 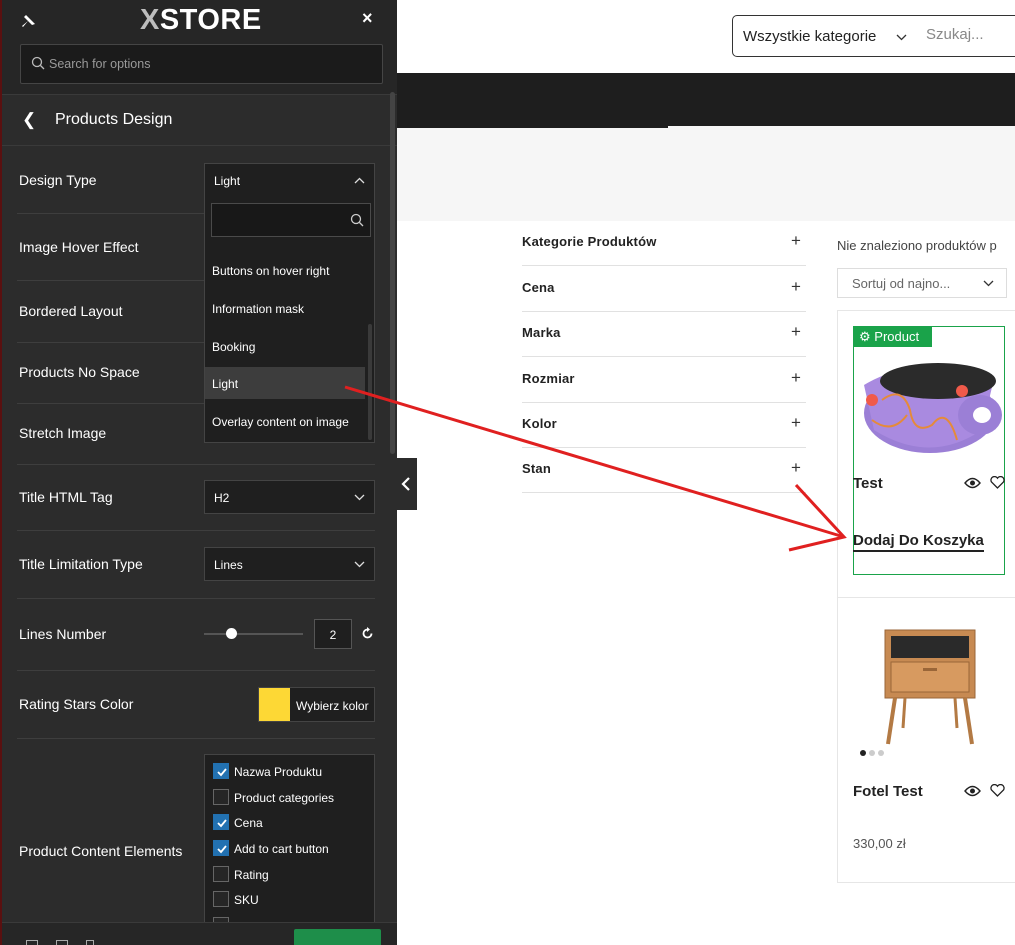 What do you see at coordinates (810, 36) in the screenshot?
I see `category-select-value: Wszystkie kategorie` at bounding box center [810, 36].